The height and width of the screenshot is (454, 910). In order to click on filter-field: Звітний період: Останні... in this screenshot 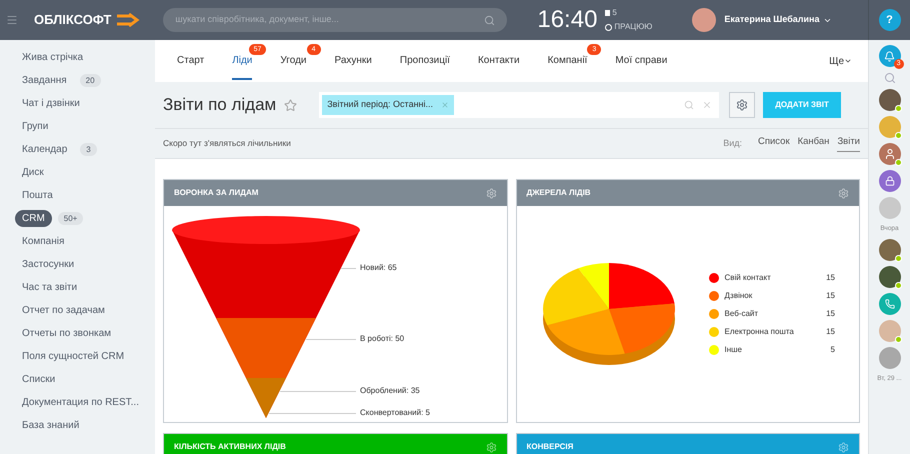, I will do `click(519, 105)`.